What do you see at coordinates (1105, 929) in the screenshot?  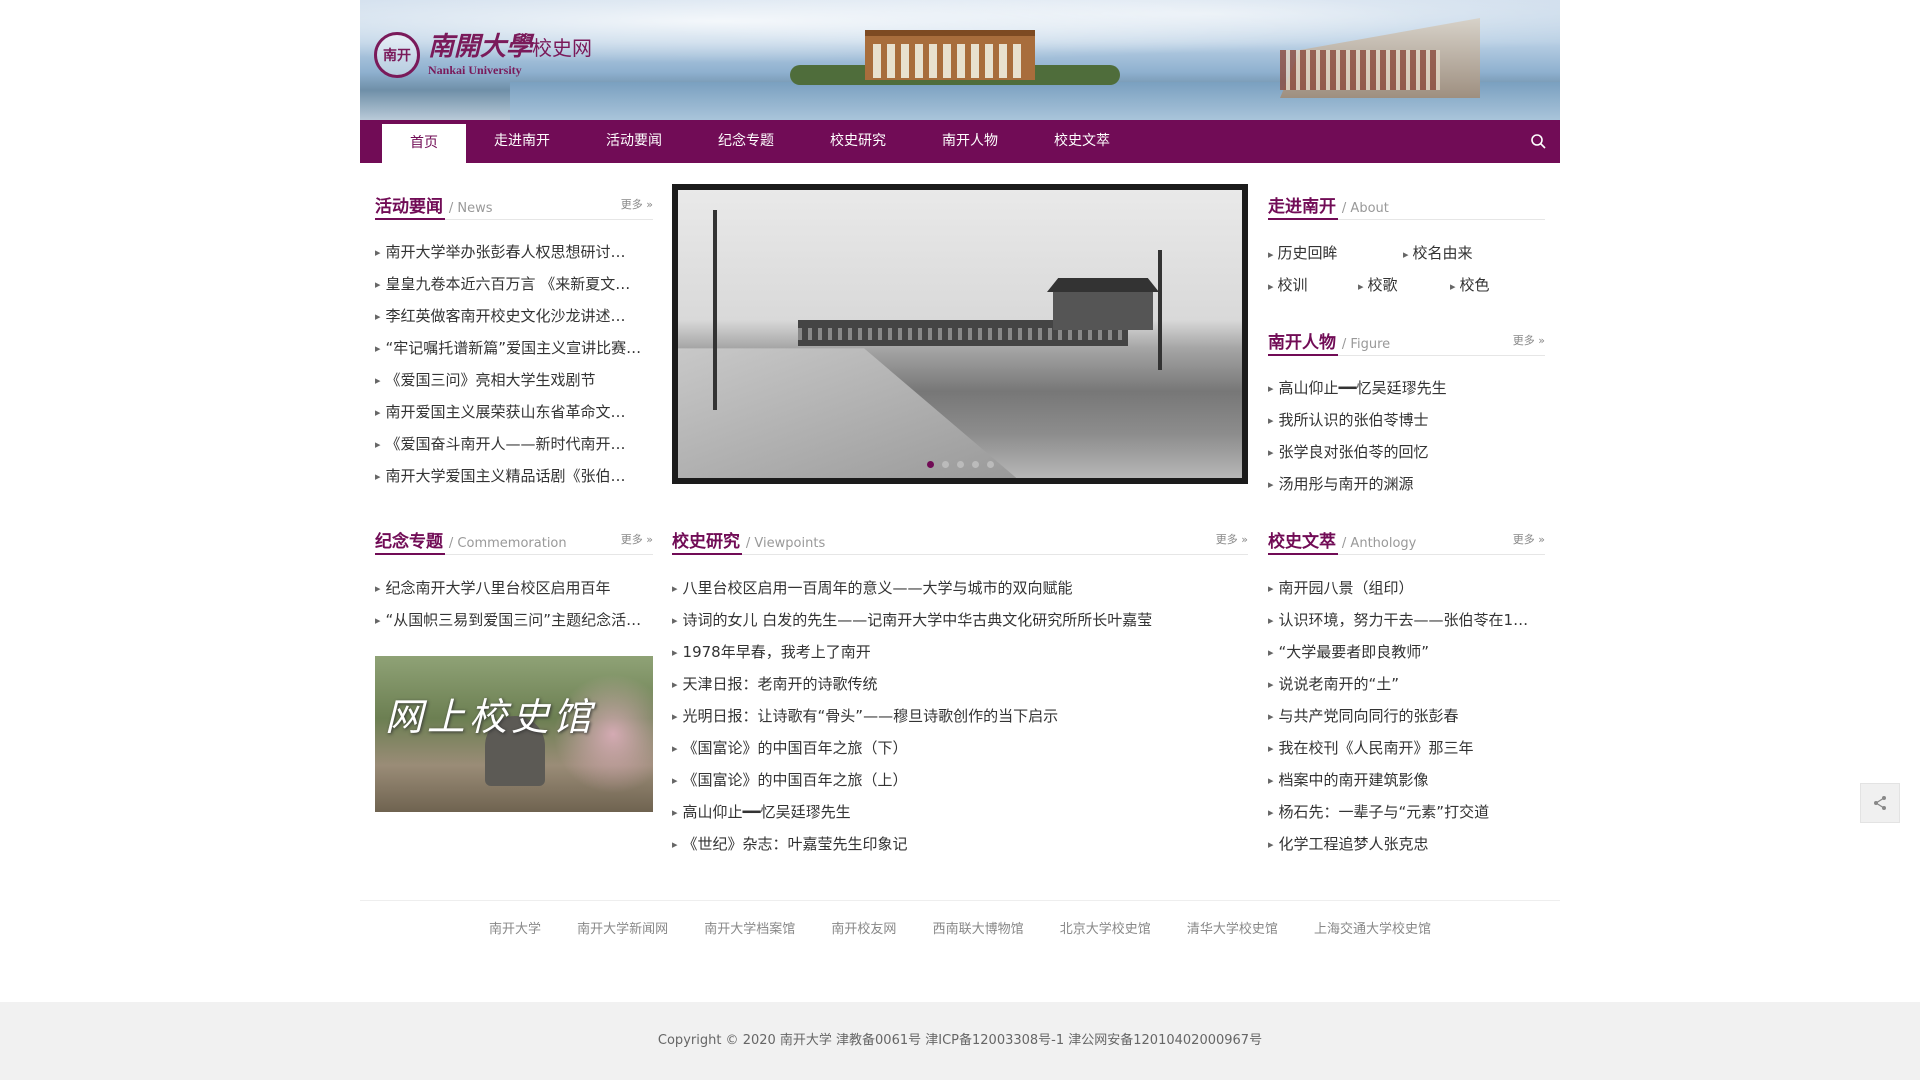 I see `friend-link: 北京大学校史馆` at bounding box center [1105, 929].